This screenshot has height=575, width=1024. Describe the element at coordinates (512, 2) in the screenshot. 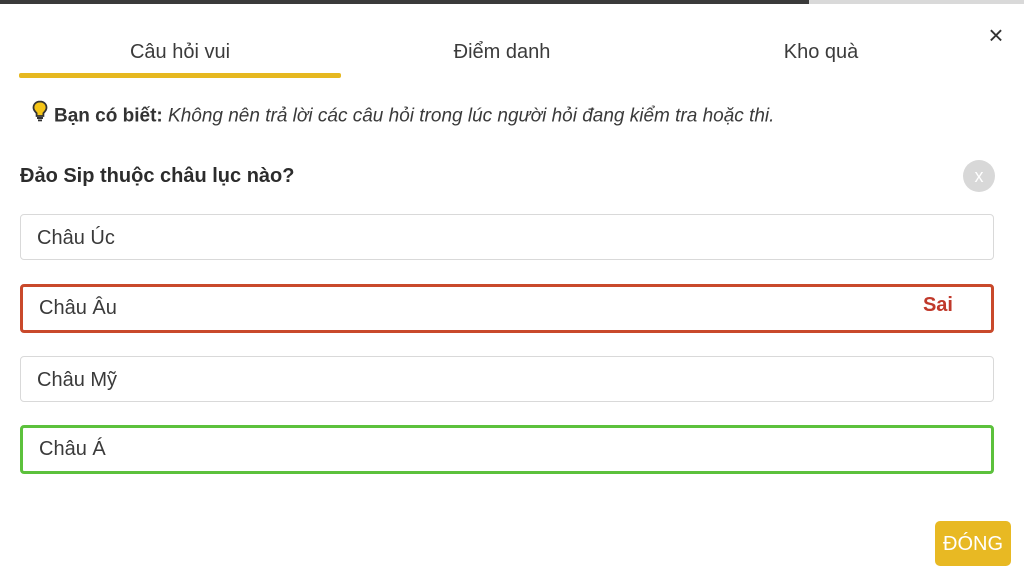

I see `top-progress-bar` at that location.